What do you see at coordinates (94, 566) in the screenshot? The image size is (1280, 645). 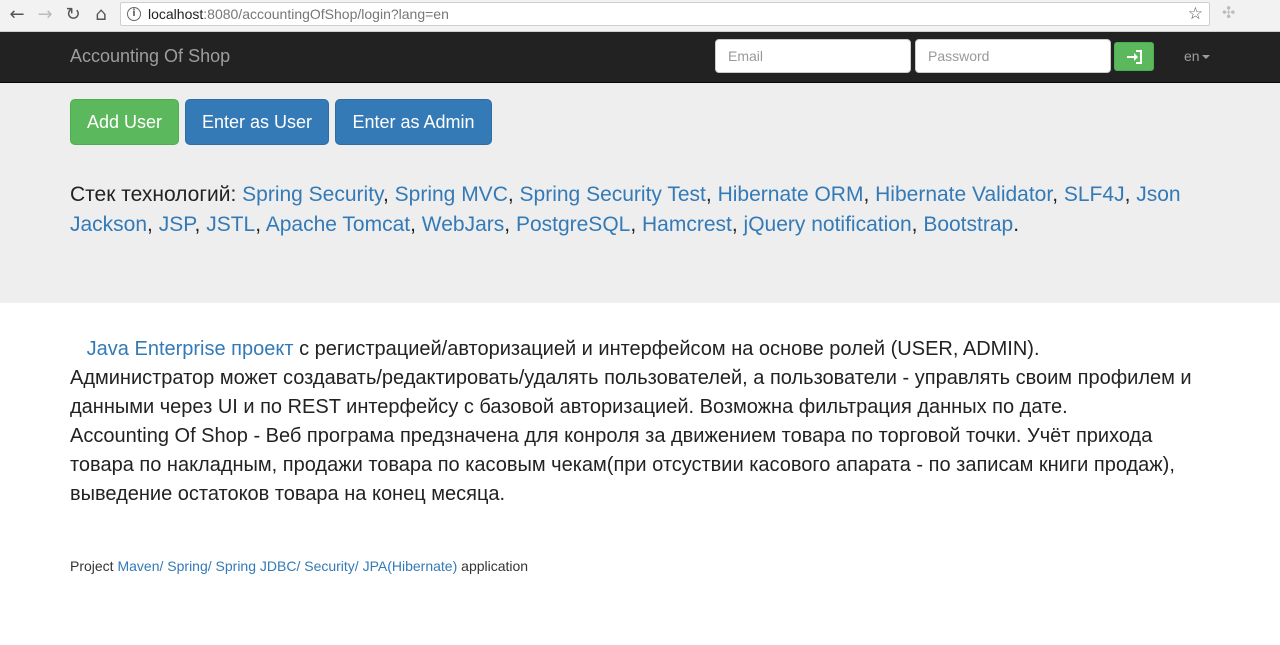 I see `footer-prefix: Project` at bounding box center [94, 566].